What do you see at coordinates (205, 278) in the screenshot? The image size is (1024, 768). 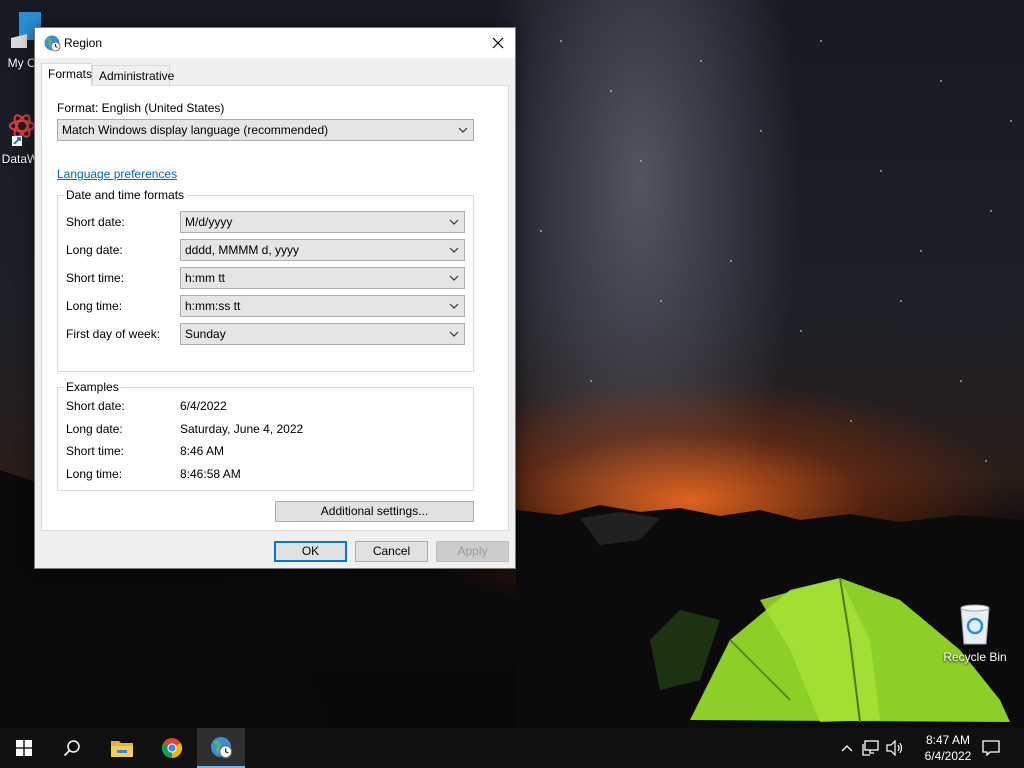 I see `short-time-value: h:mm tt` at bounding box center [205, 278].